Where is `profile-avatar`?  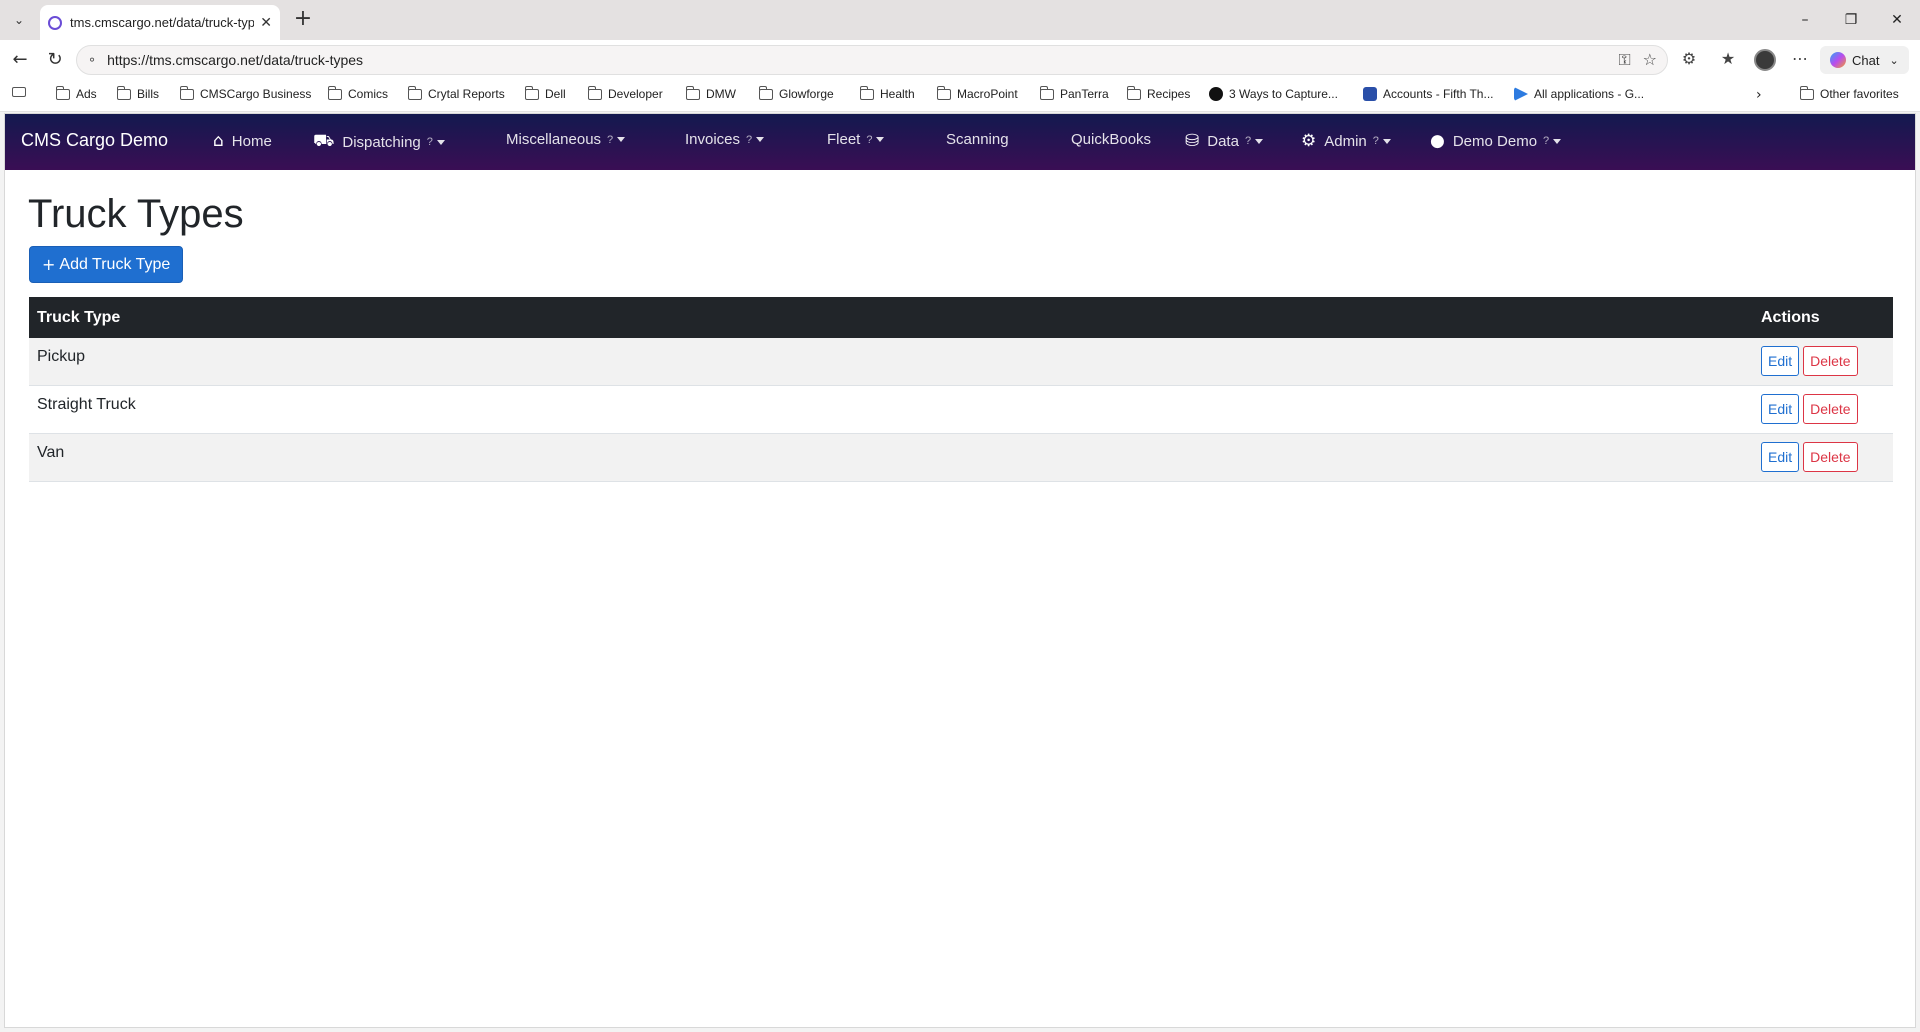
profile-avatar is located at coordinates (1765, 60).